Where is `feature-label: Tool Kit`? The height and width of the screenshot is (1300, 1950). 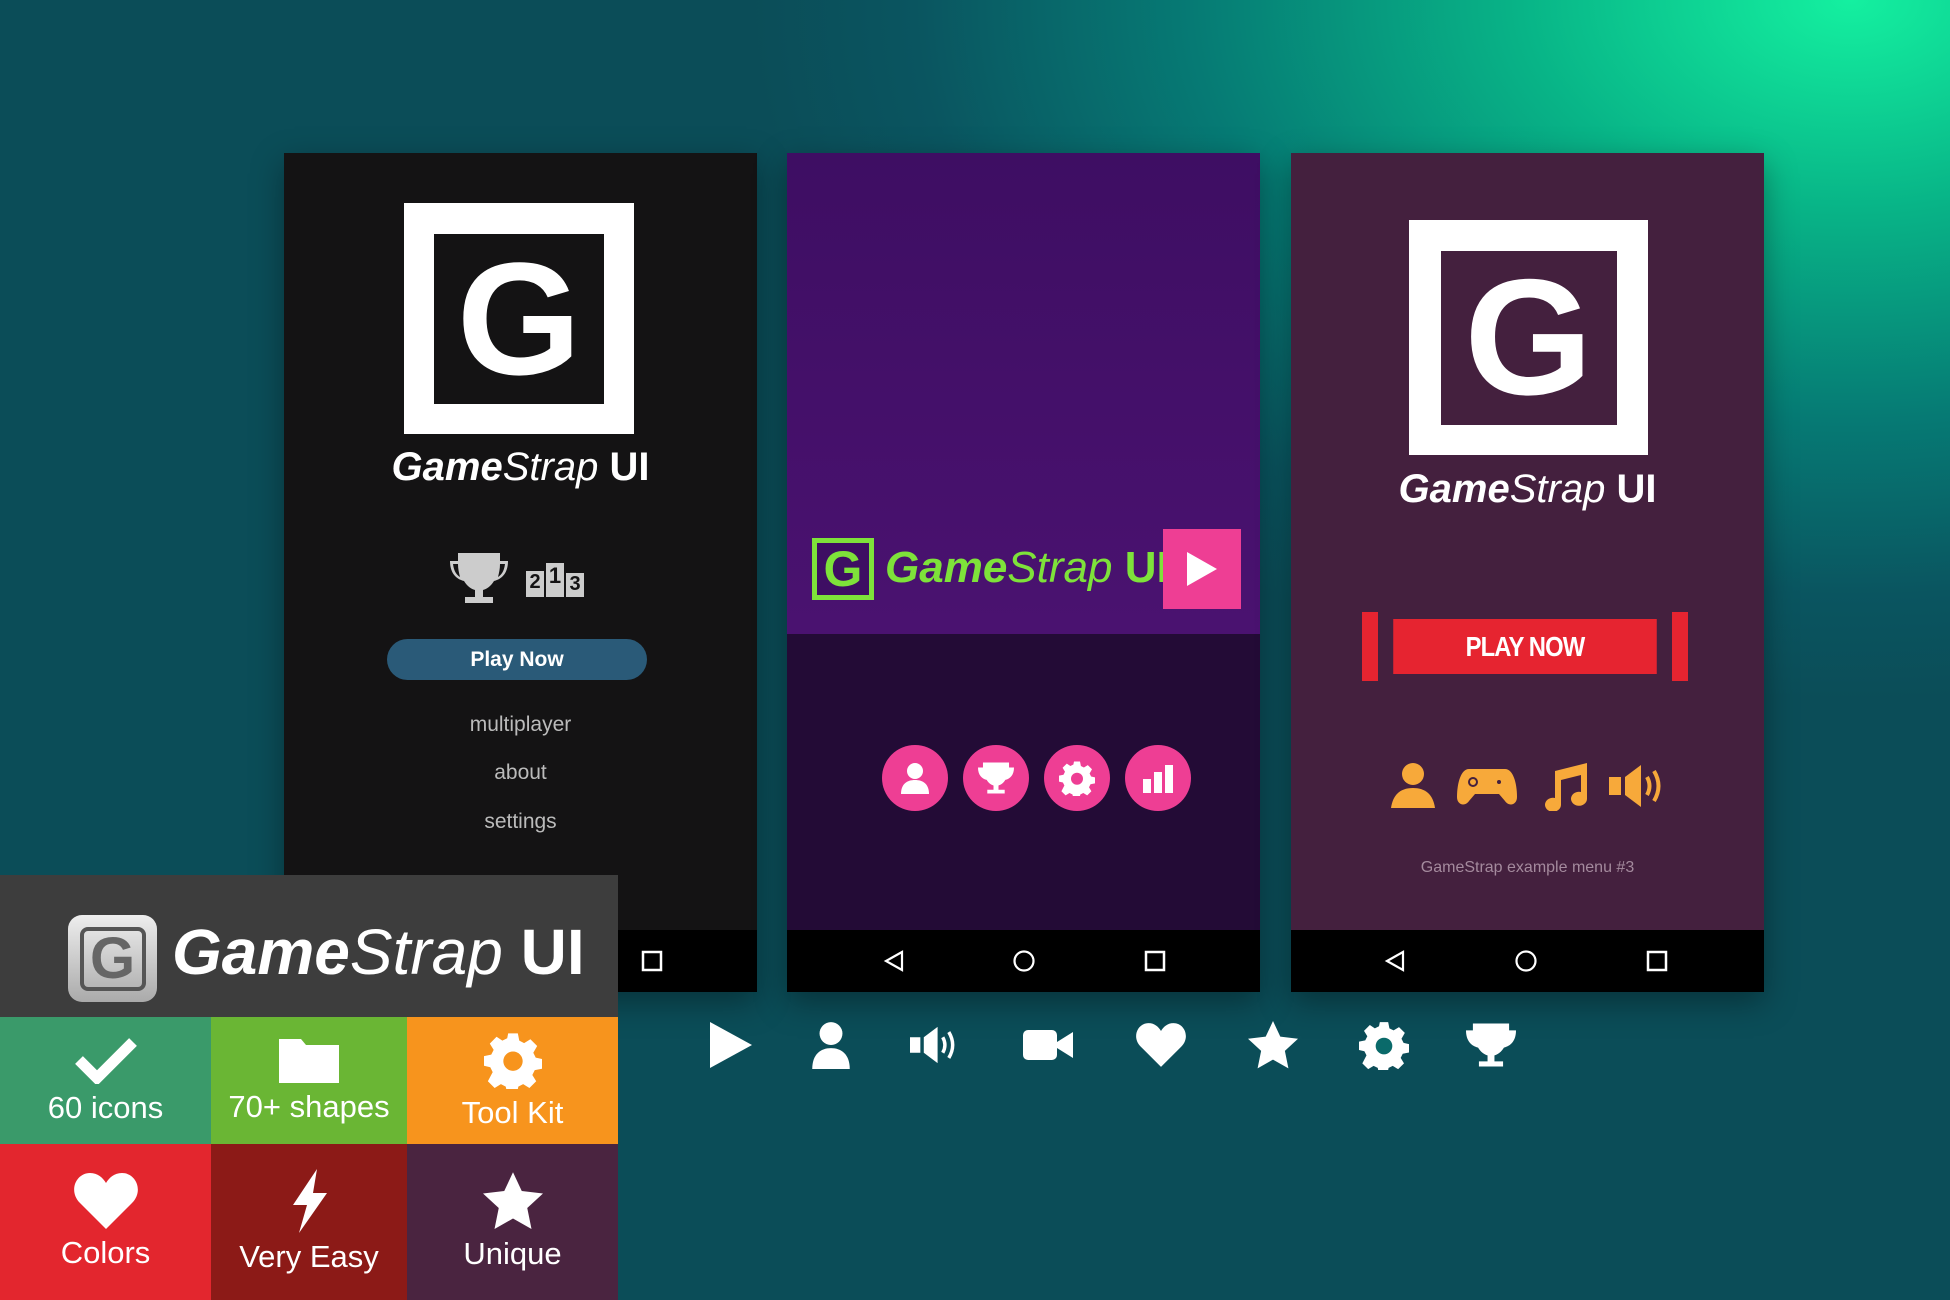 feature-label: Tool Kit is located at coordinates (512, 1112).